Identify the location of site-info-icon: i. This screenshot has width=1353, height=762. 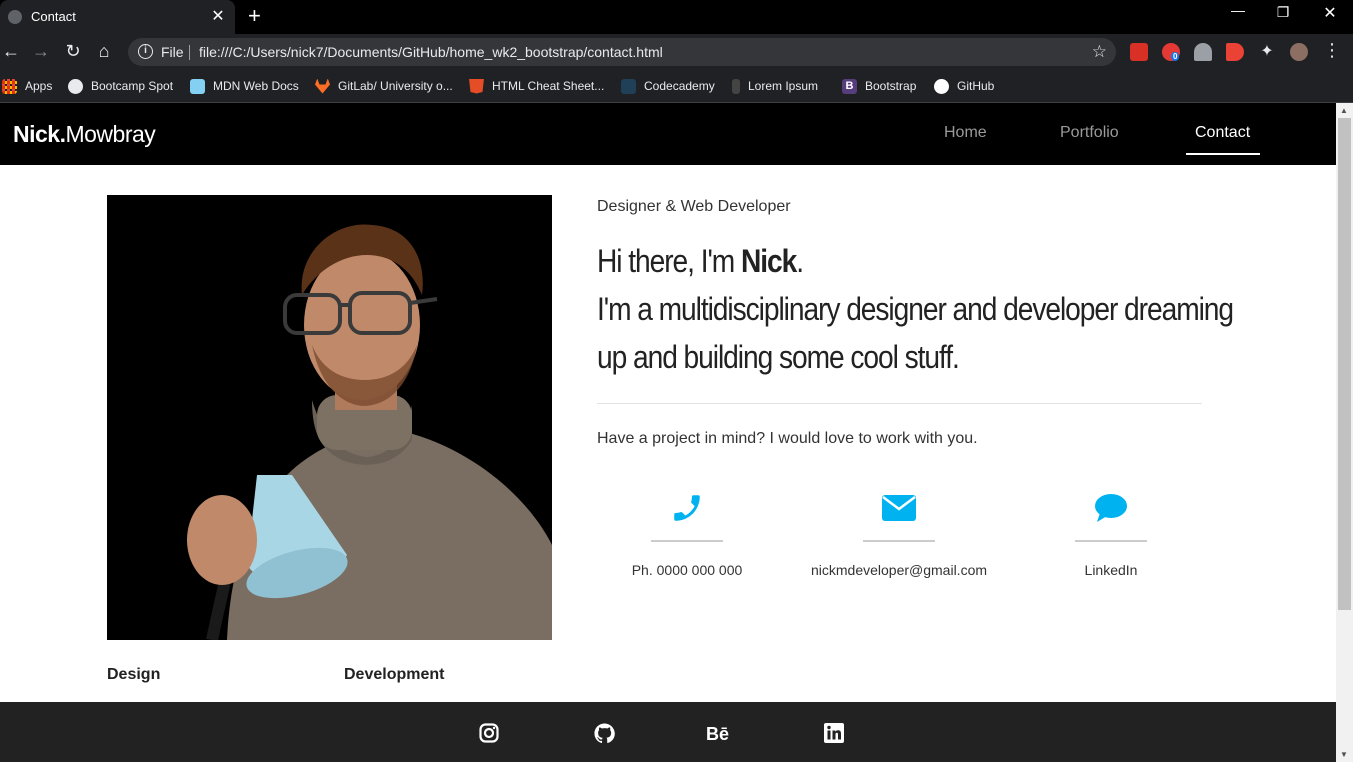
(145, 51).